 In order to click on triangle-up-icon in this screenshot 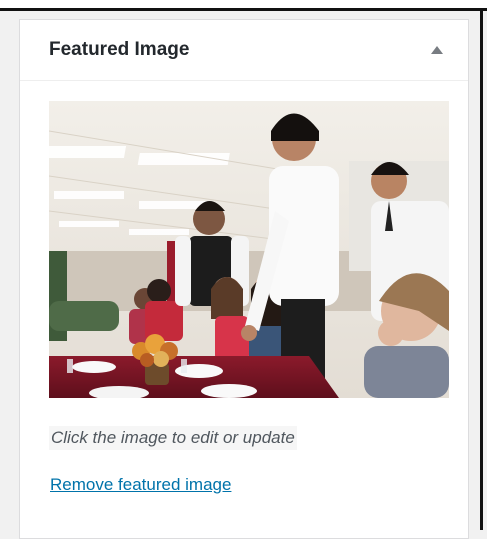, I will do `click(437, 50)`.